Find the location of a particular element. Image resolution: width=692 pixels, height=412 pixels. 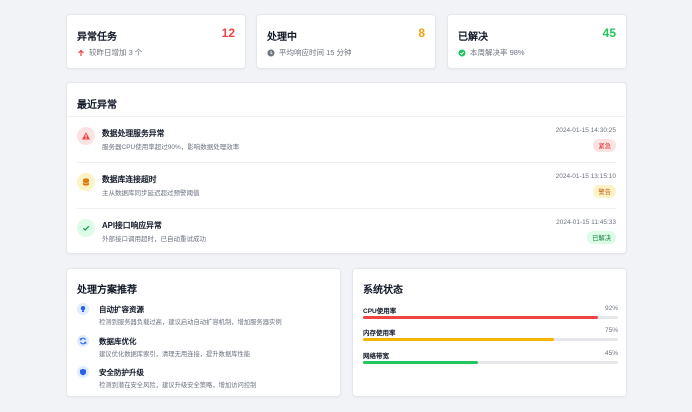

metric-label: 网络带宽 is located at coordinates (376, 356).